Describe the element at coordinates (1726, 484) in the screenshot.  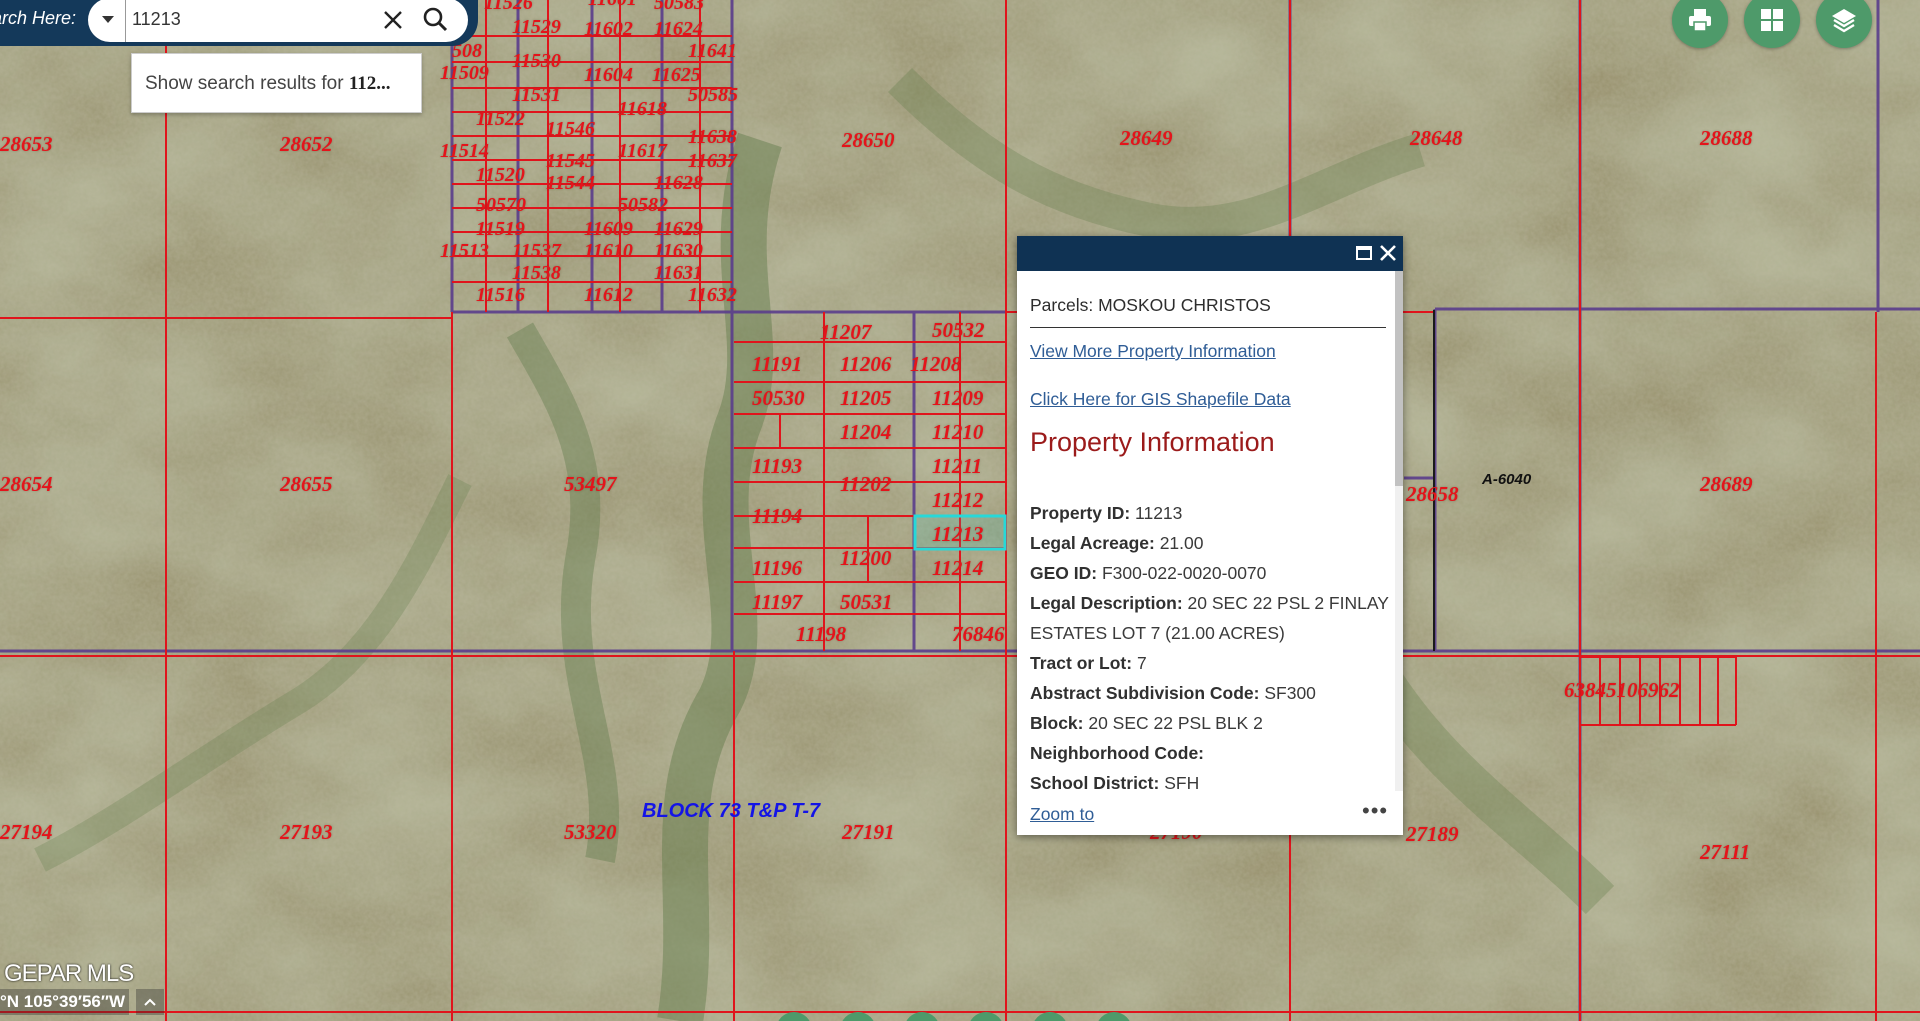
I see `parcel-label: 28689` at that location.